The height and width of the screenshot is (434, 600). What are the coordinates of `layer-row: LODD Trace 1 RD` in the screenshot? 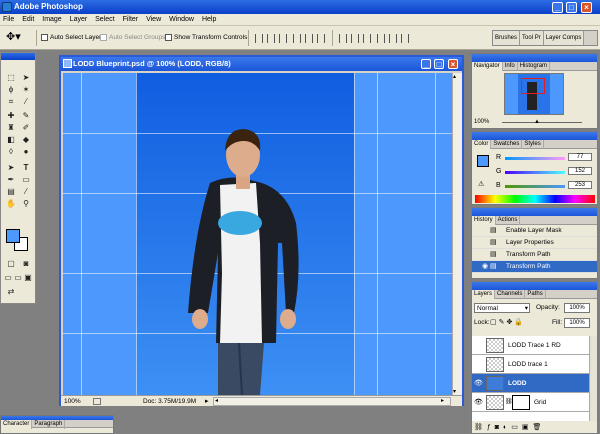 It's located at (530, 345).